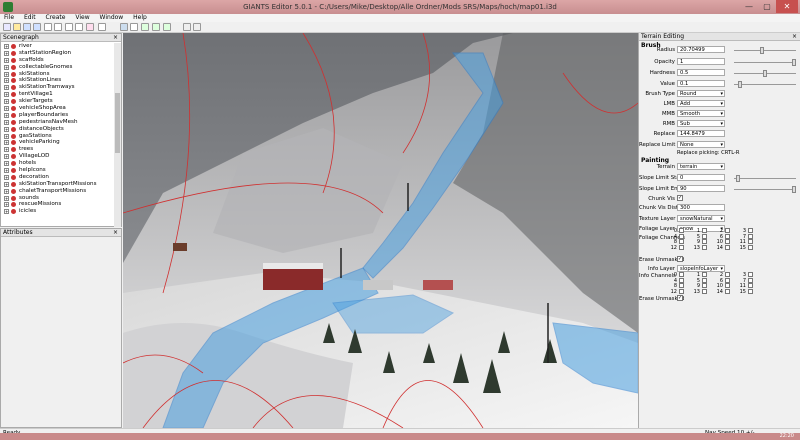  Describe the element at coordinates (140, 18) in the screenshot. I see `menu-help: Help` at that location.